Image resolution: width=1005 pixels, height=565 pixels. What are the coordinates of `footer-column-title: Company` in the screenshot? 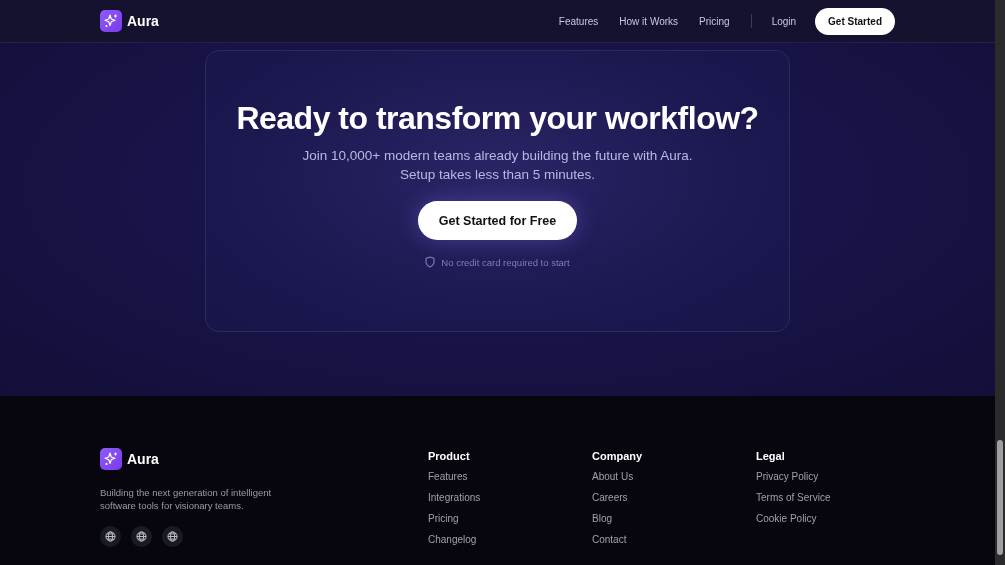 It's located at (618, 456).